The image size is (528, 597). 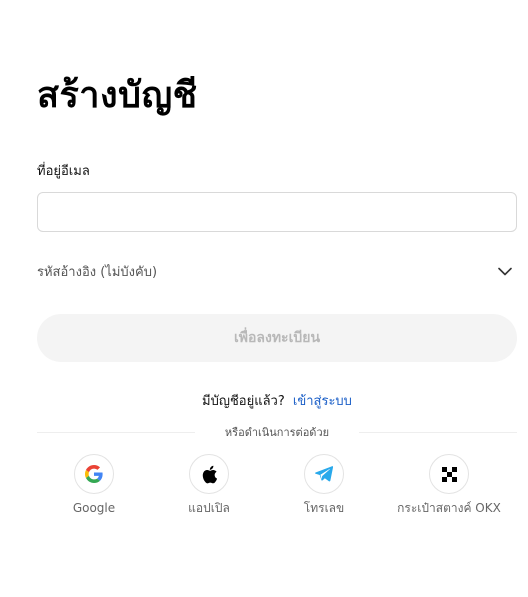 What do you see at coordinates (277, 338) in the screenshot?
I see `signup-button: เพื่อลงทะเบียน` at bounding box center [277, 338].